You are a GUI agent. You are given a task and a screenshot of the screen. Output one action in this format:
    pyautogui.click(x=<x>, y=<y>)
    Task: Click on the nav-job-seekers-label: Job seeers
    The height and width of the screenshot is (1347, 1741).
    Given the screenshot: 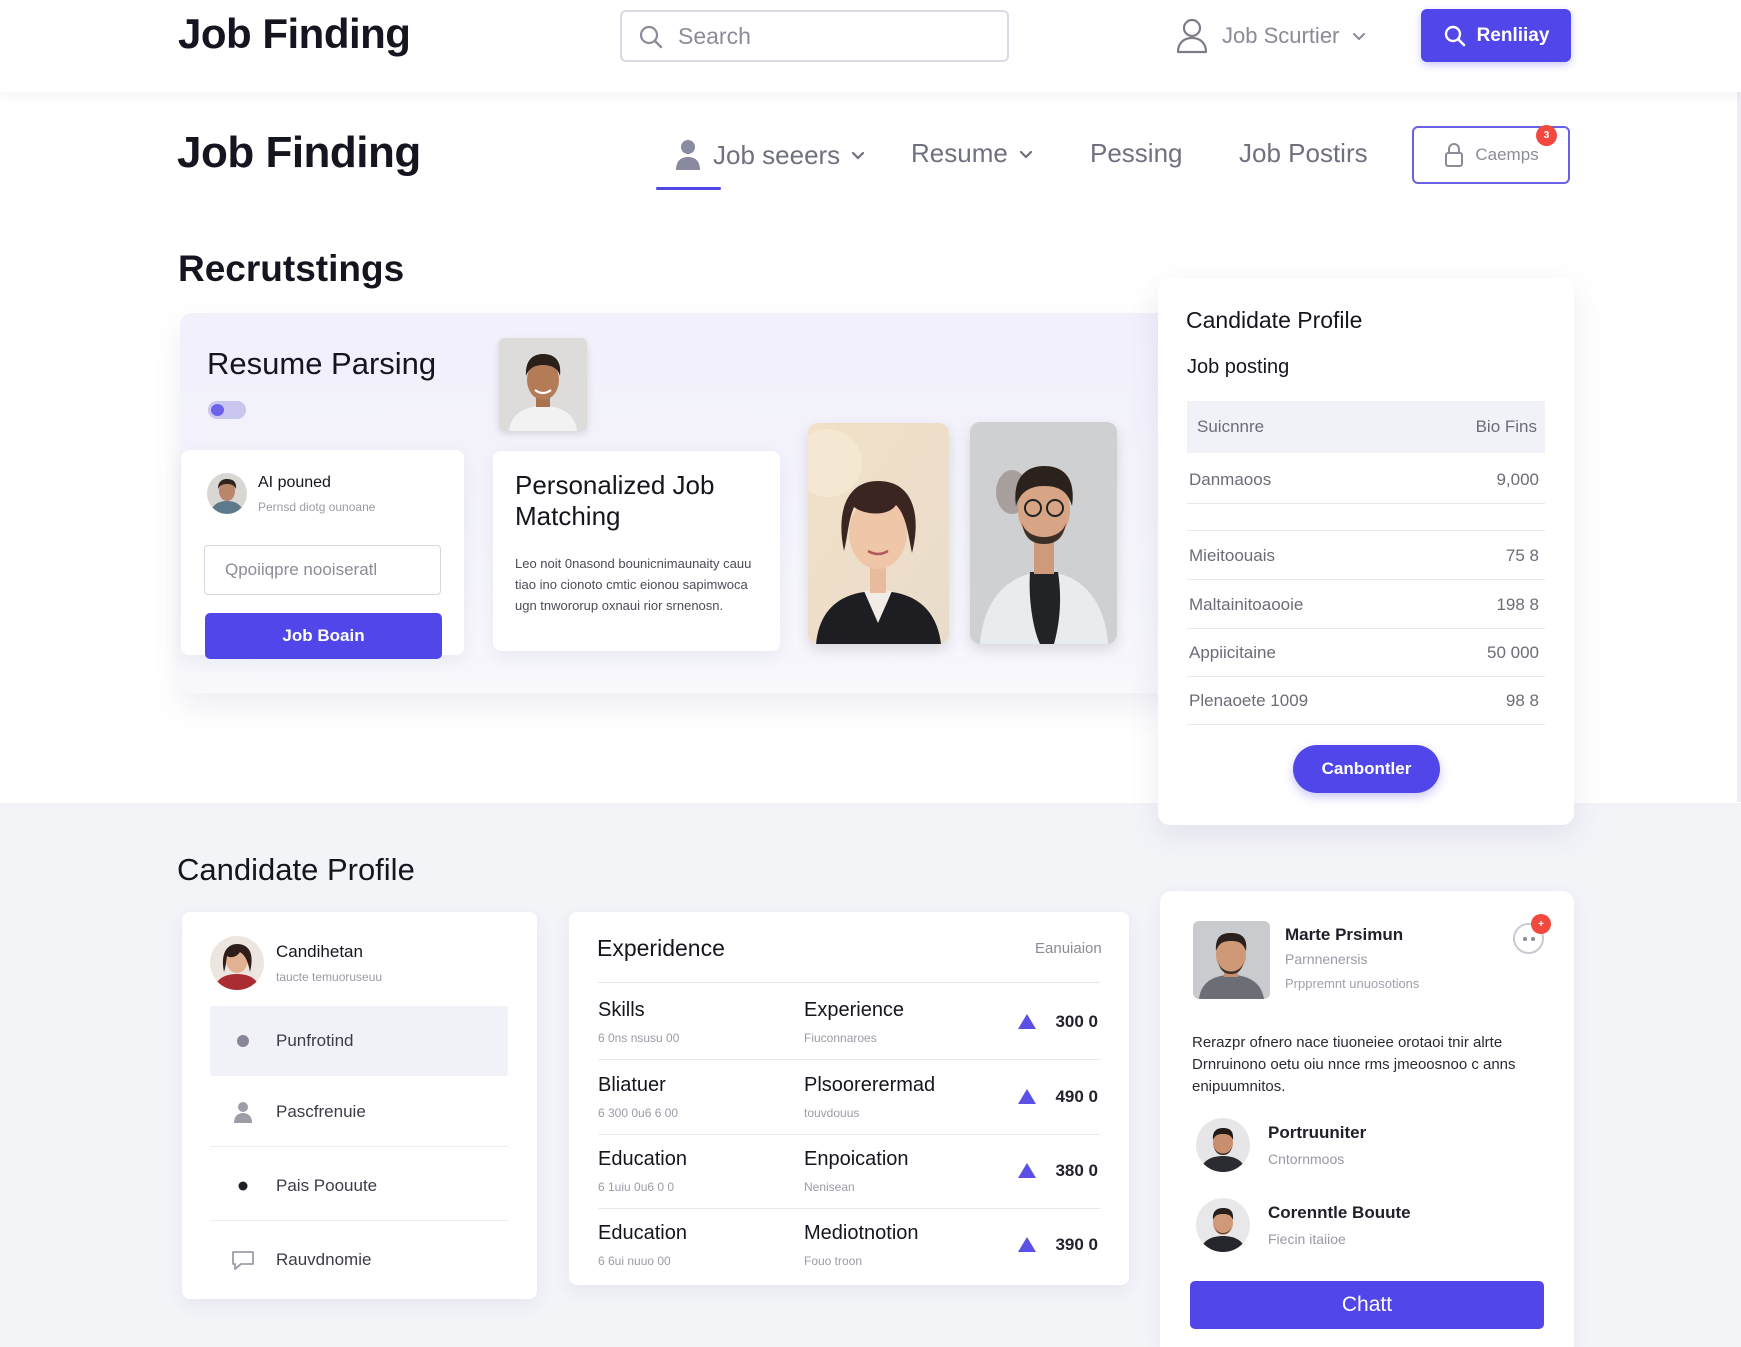 What is the action you would take?
    pyautogui.click(x=777, y=154)
    